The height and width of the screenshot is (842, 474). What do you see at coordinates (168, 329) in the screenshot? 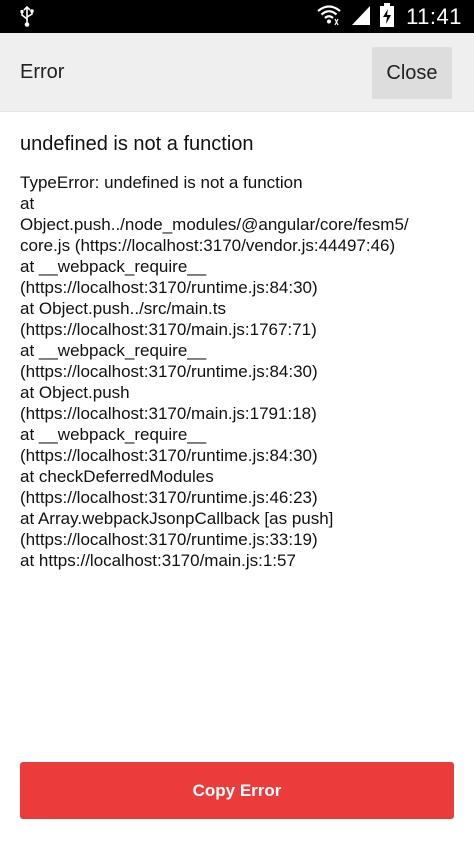
I see `stack-line: (https://localhost:3170/main.js:1767:71)` at bounding box center [168, 329].